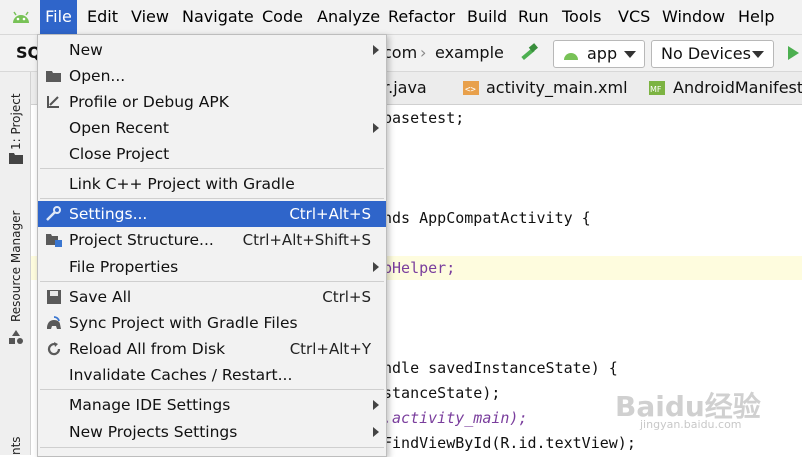  Describe the element at coordinates (212, 50) in the screenshot. I see `menu-item-new: New` at that location.